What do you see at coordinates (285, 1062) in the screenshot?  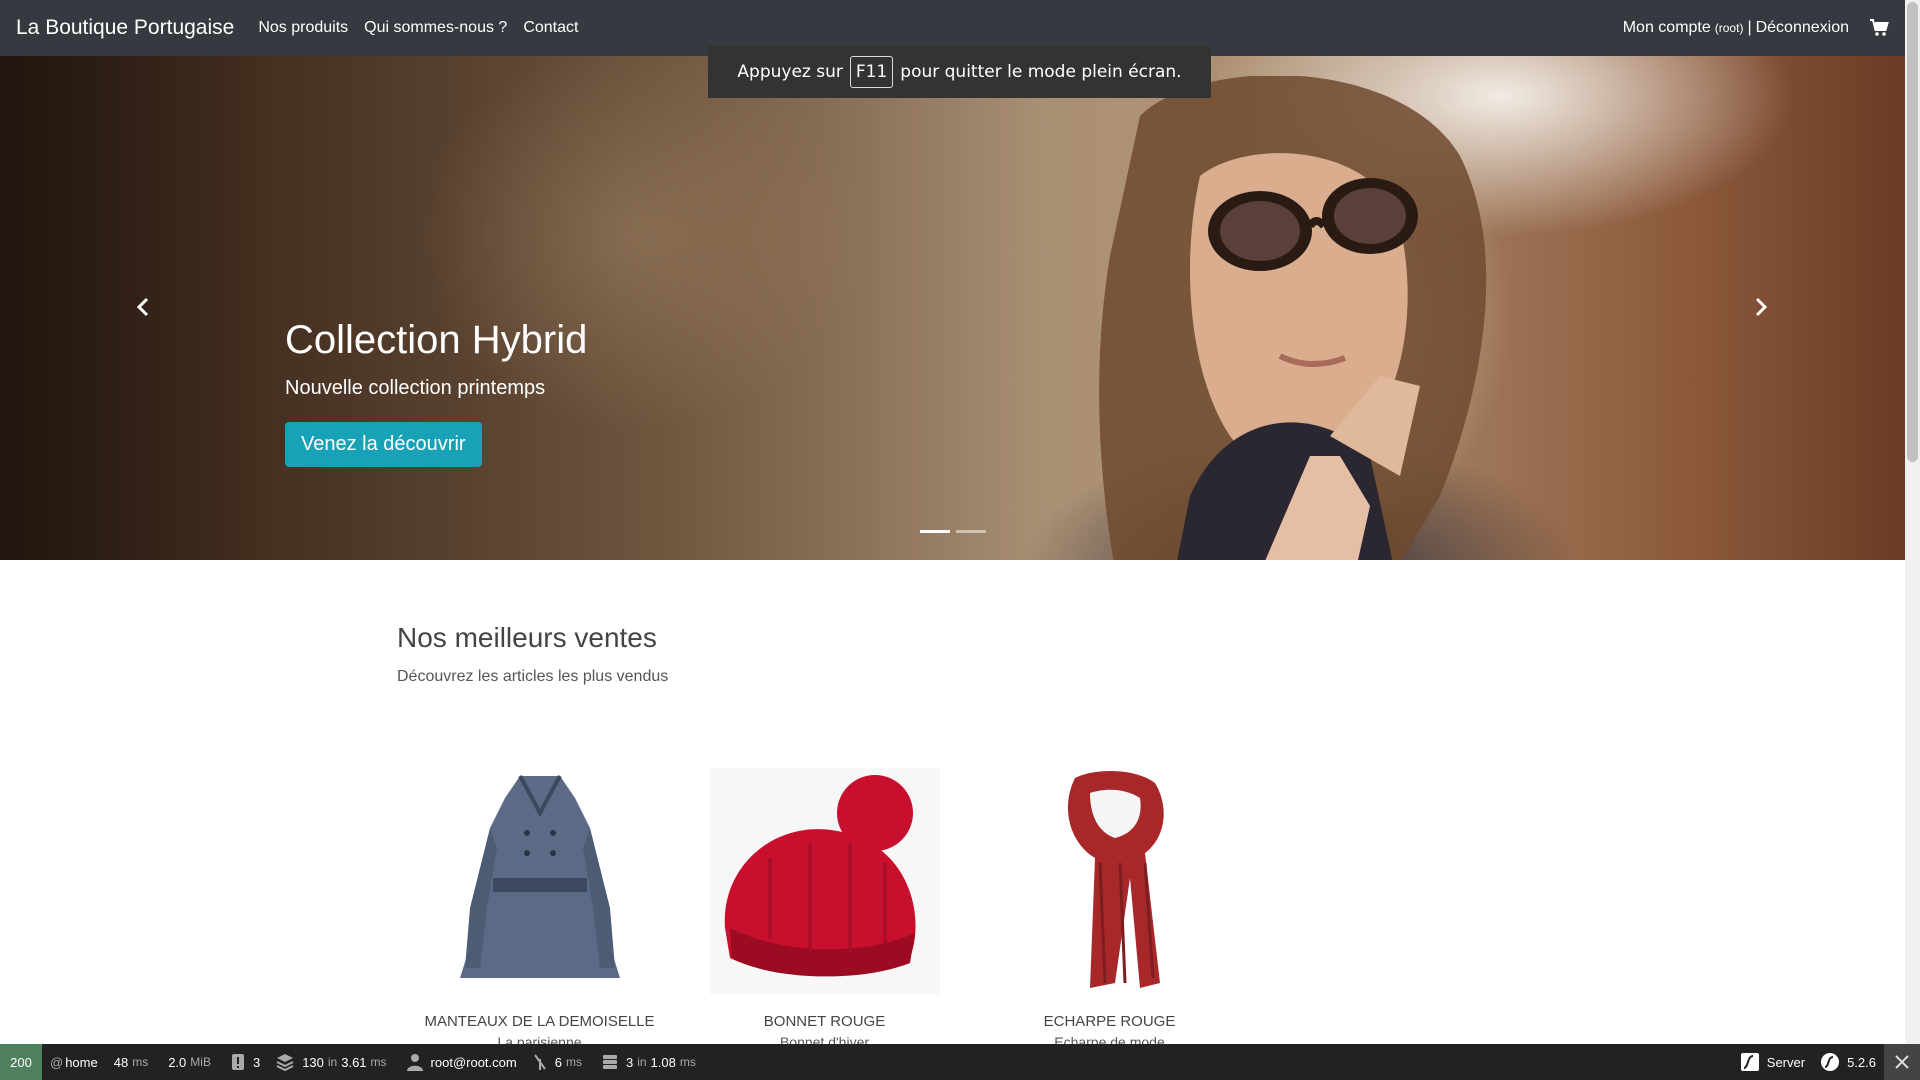 I see `layers-icon` at bounding box center [285, 1062].